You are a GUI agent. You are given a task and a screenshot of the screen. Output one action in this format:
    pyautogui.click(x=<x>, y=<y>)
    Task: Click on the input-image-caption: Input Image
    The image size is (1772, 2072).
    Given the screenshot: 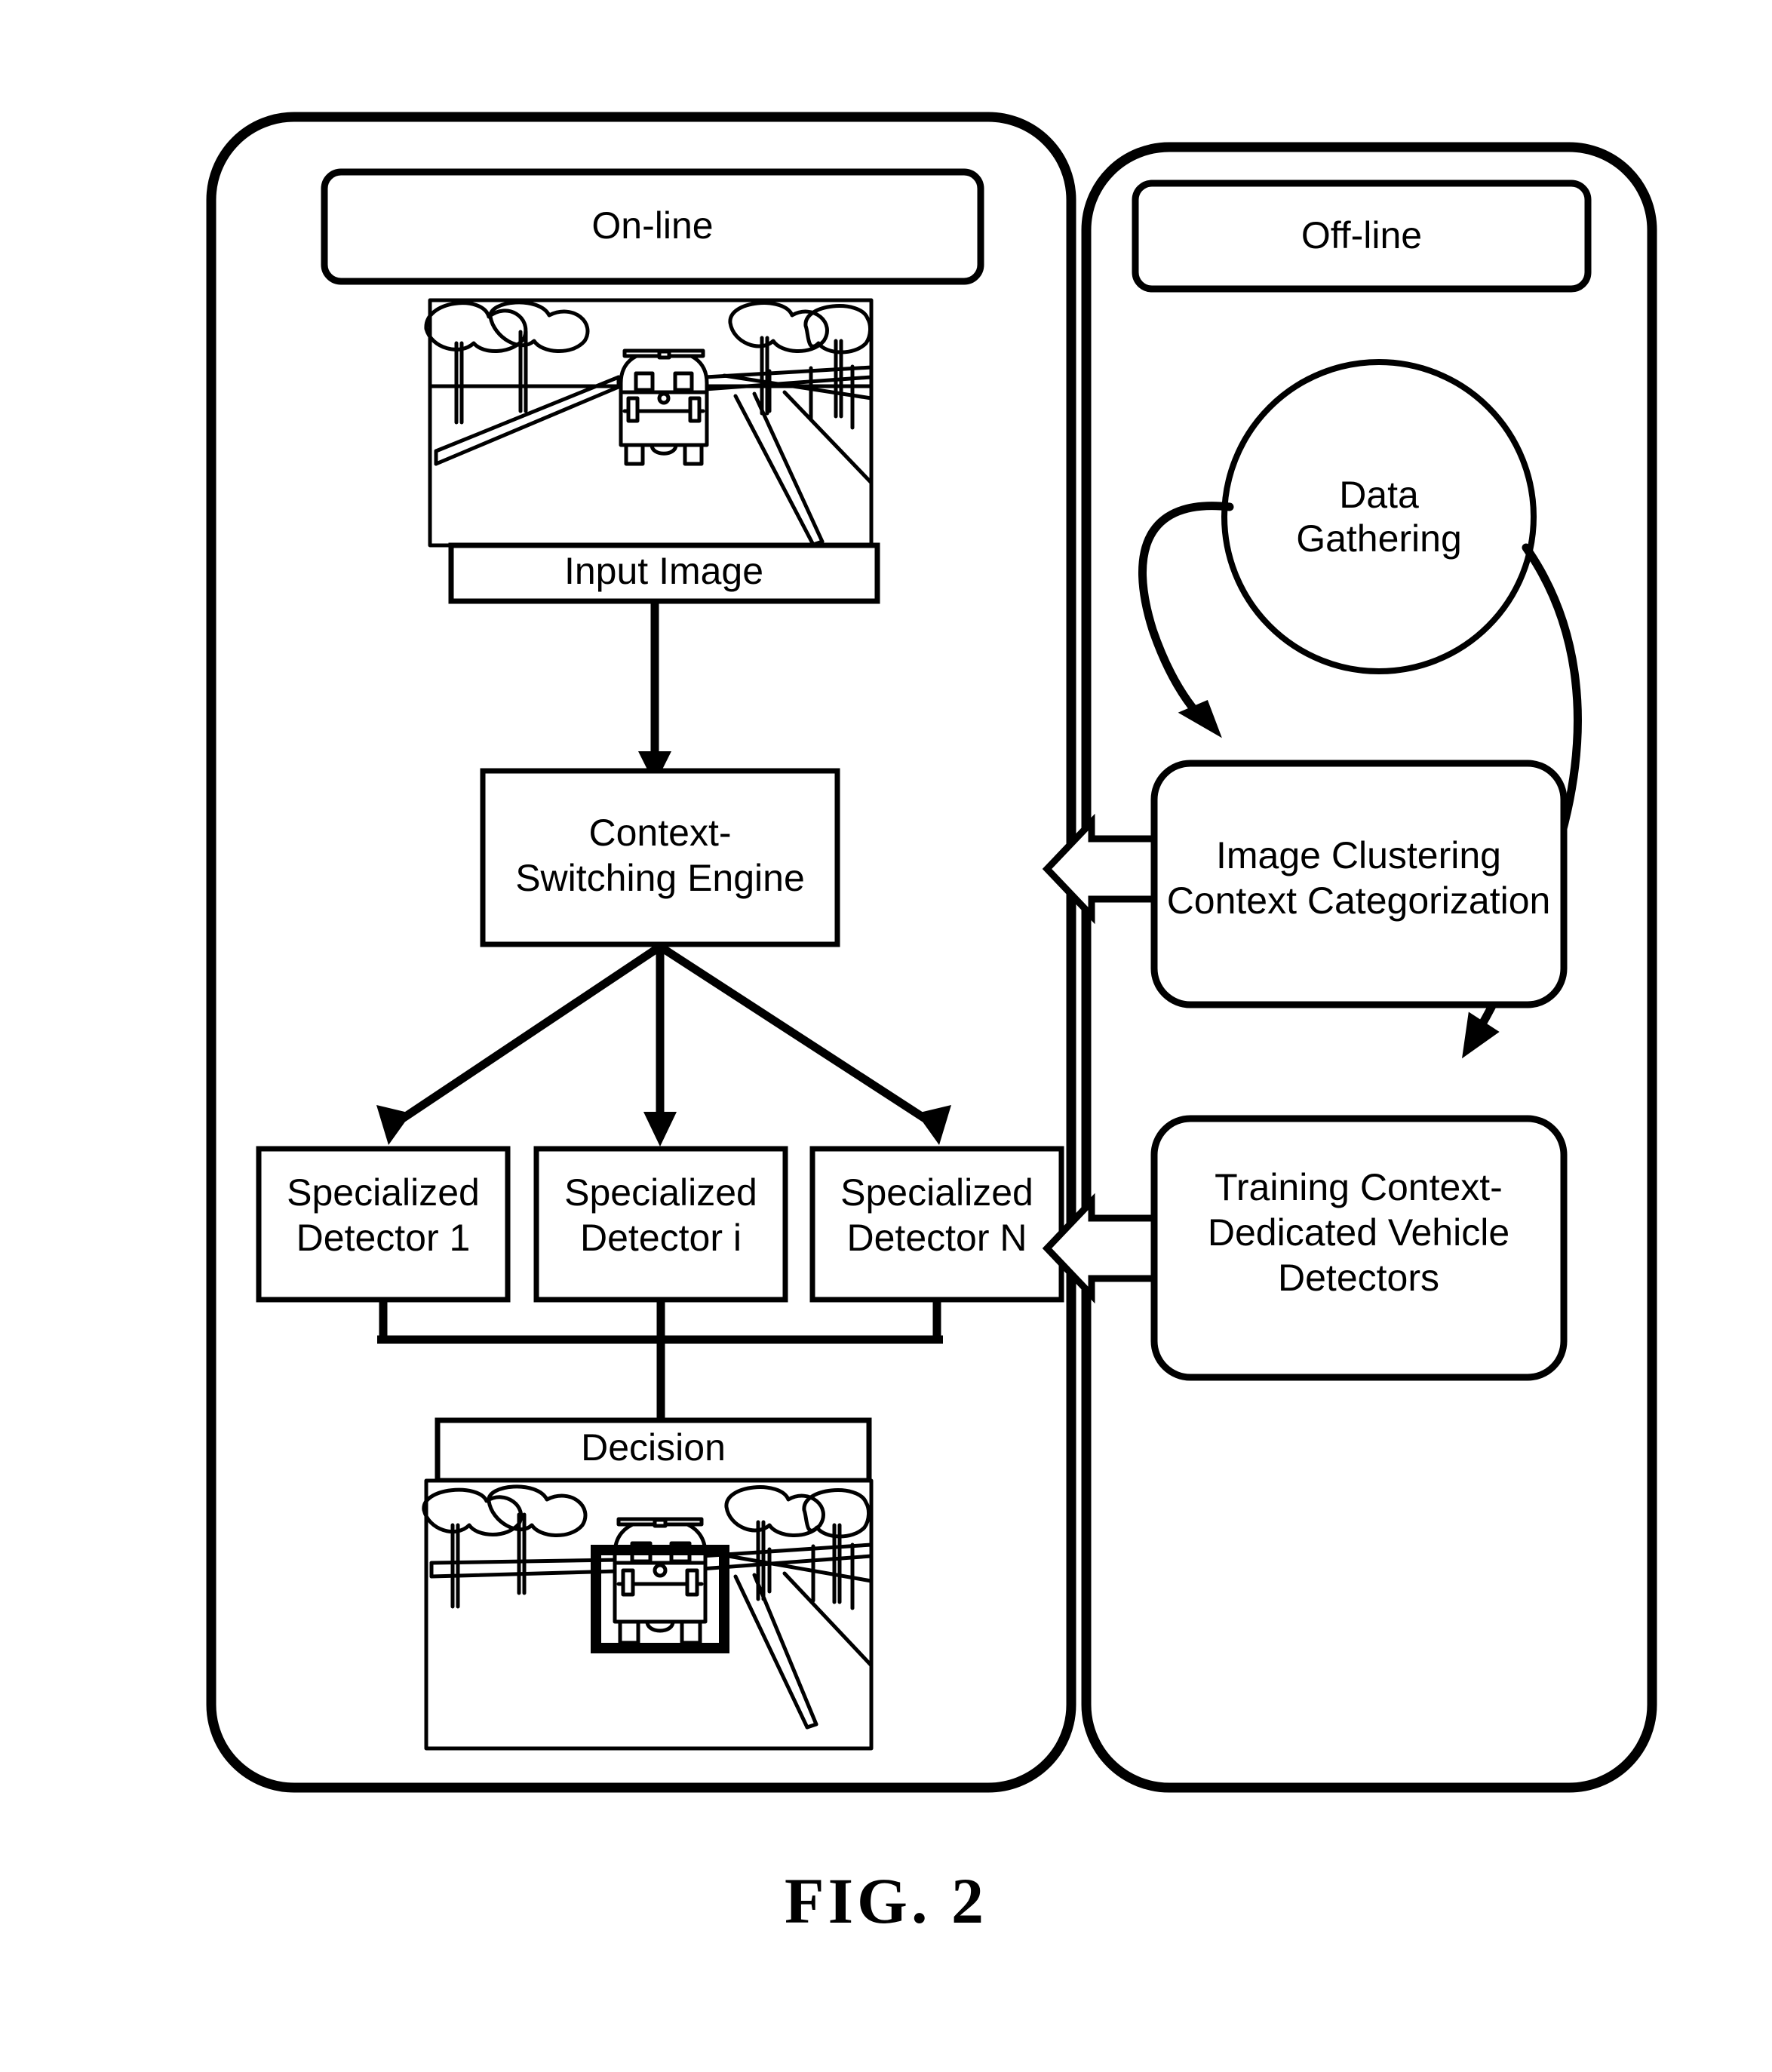 What is the action you would take?
    pyautogui.click(x=663, y=571)
    